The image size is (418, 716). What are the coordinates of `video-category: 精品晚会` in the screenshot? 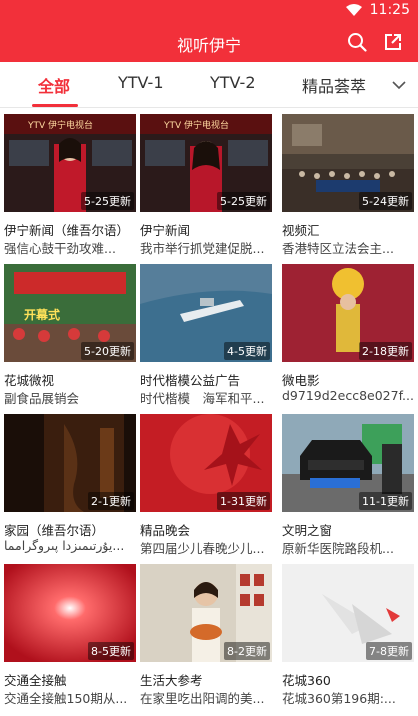 It's located at (165, 530).